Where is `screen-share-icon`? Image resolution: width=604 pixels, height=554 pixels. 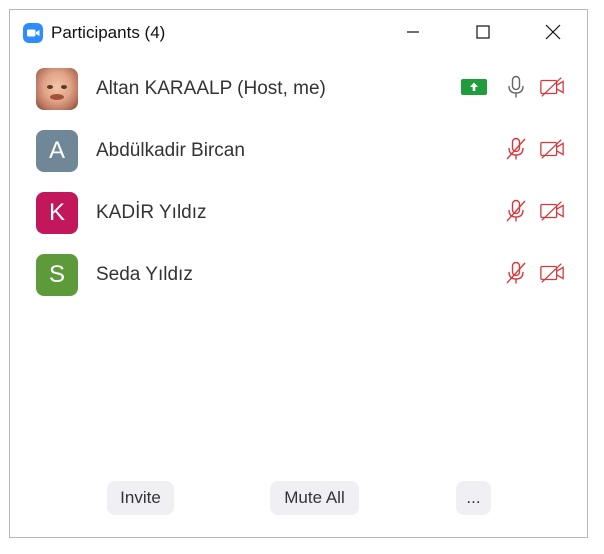 screen-share-icon is located at coordinates (474, 87).